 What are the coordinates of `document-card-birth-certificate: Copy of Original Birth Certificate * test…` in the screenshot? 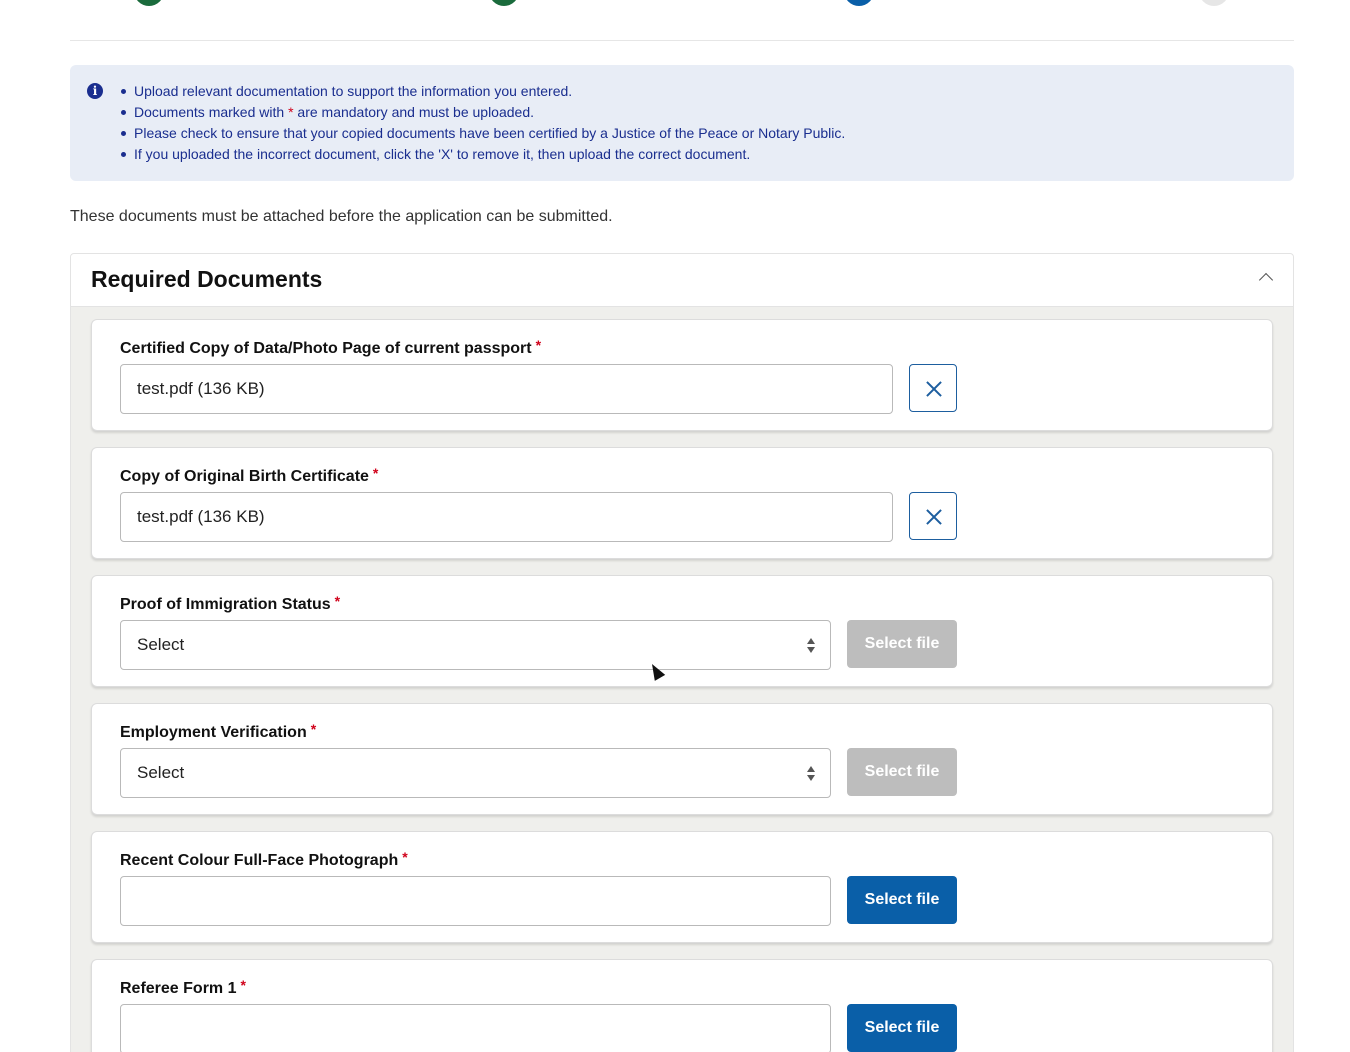 It's located at (682, 503).